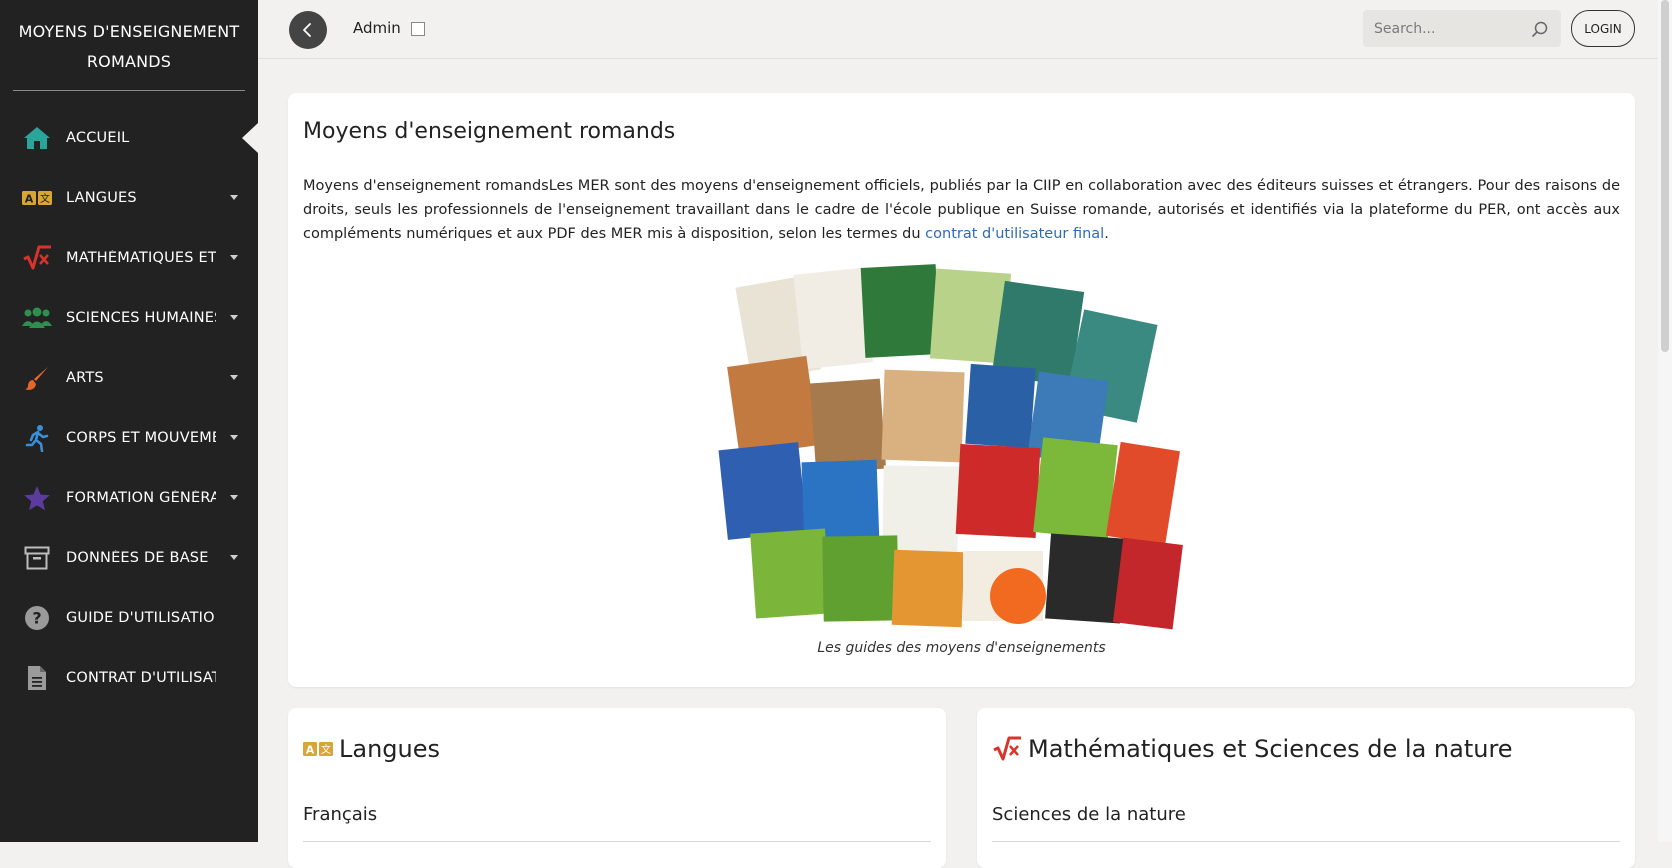 Image resolution: width=1672 pixels, height=868 pixels. What do you see at coordinates (37, 138) in the screenshot?
I see `home-icon` at bounding box center [37, 138].